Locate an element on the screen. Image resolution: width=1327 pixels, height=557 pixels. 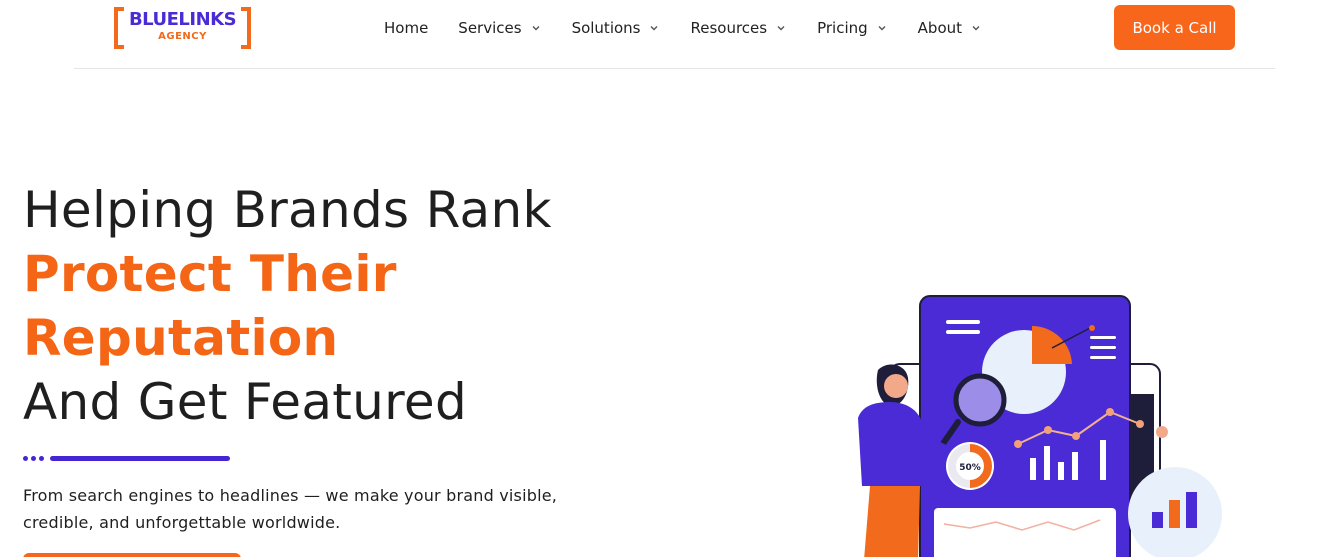
hero-headline-highlight-1: Protect Their is located at coordinates (210, 274).